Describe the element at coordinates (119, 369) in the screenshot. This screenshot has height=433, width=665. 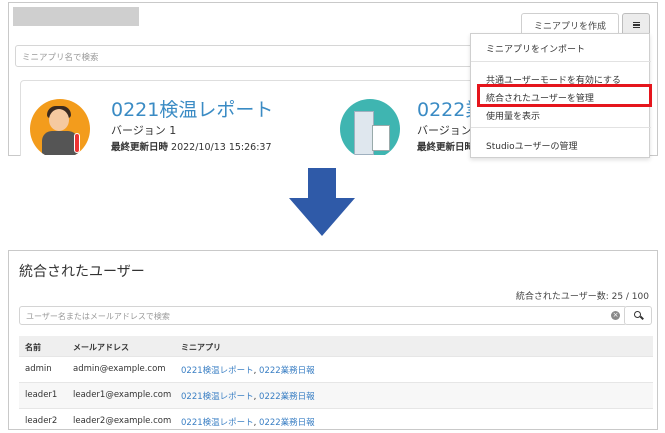
I see `user-email: admin@example.com` at that location.